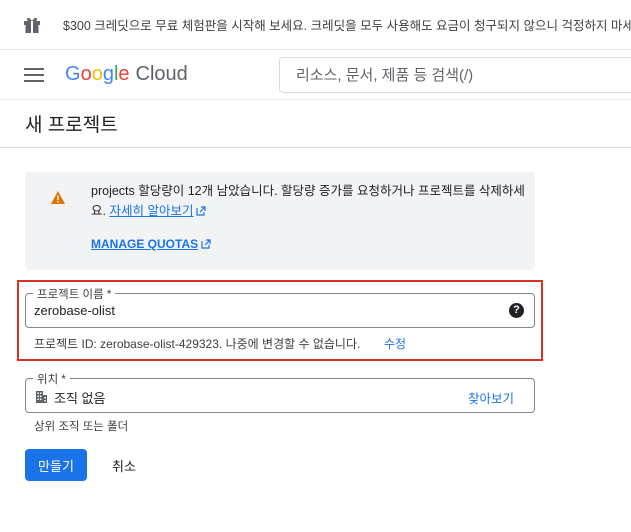 The width and height of the screenshot is (631, 532). Describe the element at coordinates (97, 74) in the screenshot. I see `google-wordmark: Google` at that location.